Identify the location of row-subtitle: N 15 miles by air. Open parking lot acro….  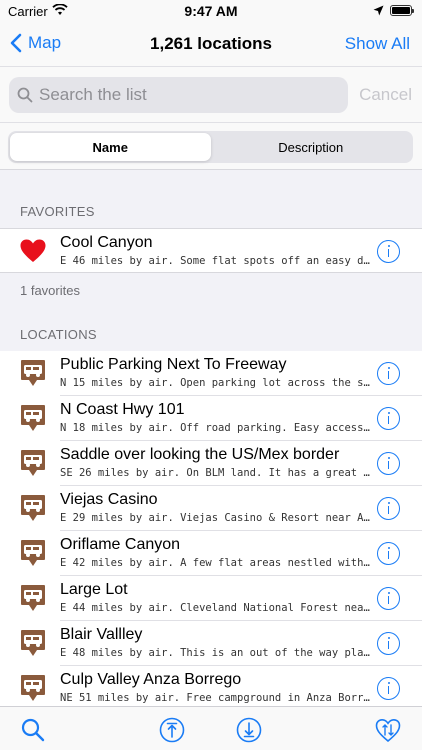
(215, 383).